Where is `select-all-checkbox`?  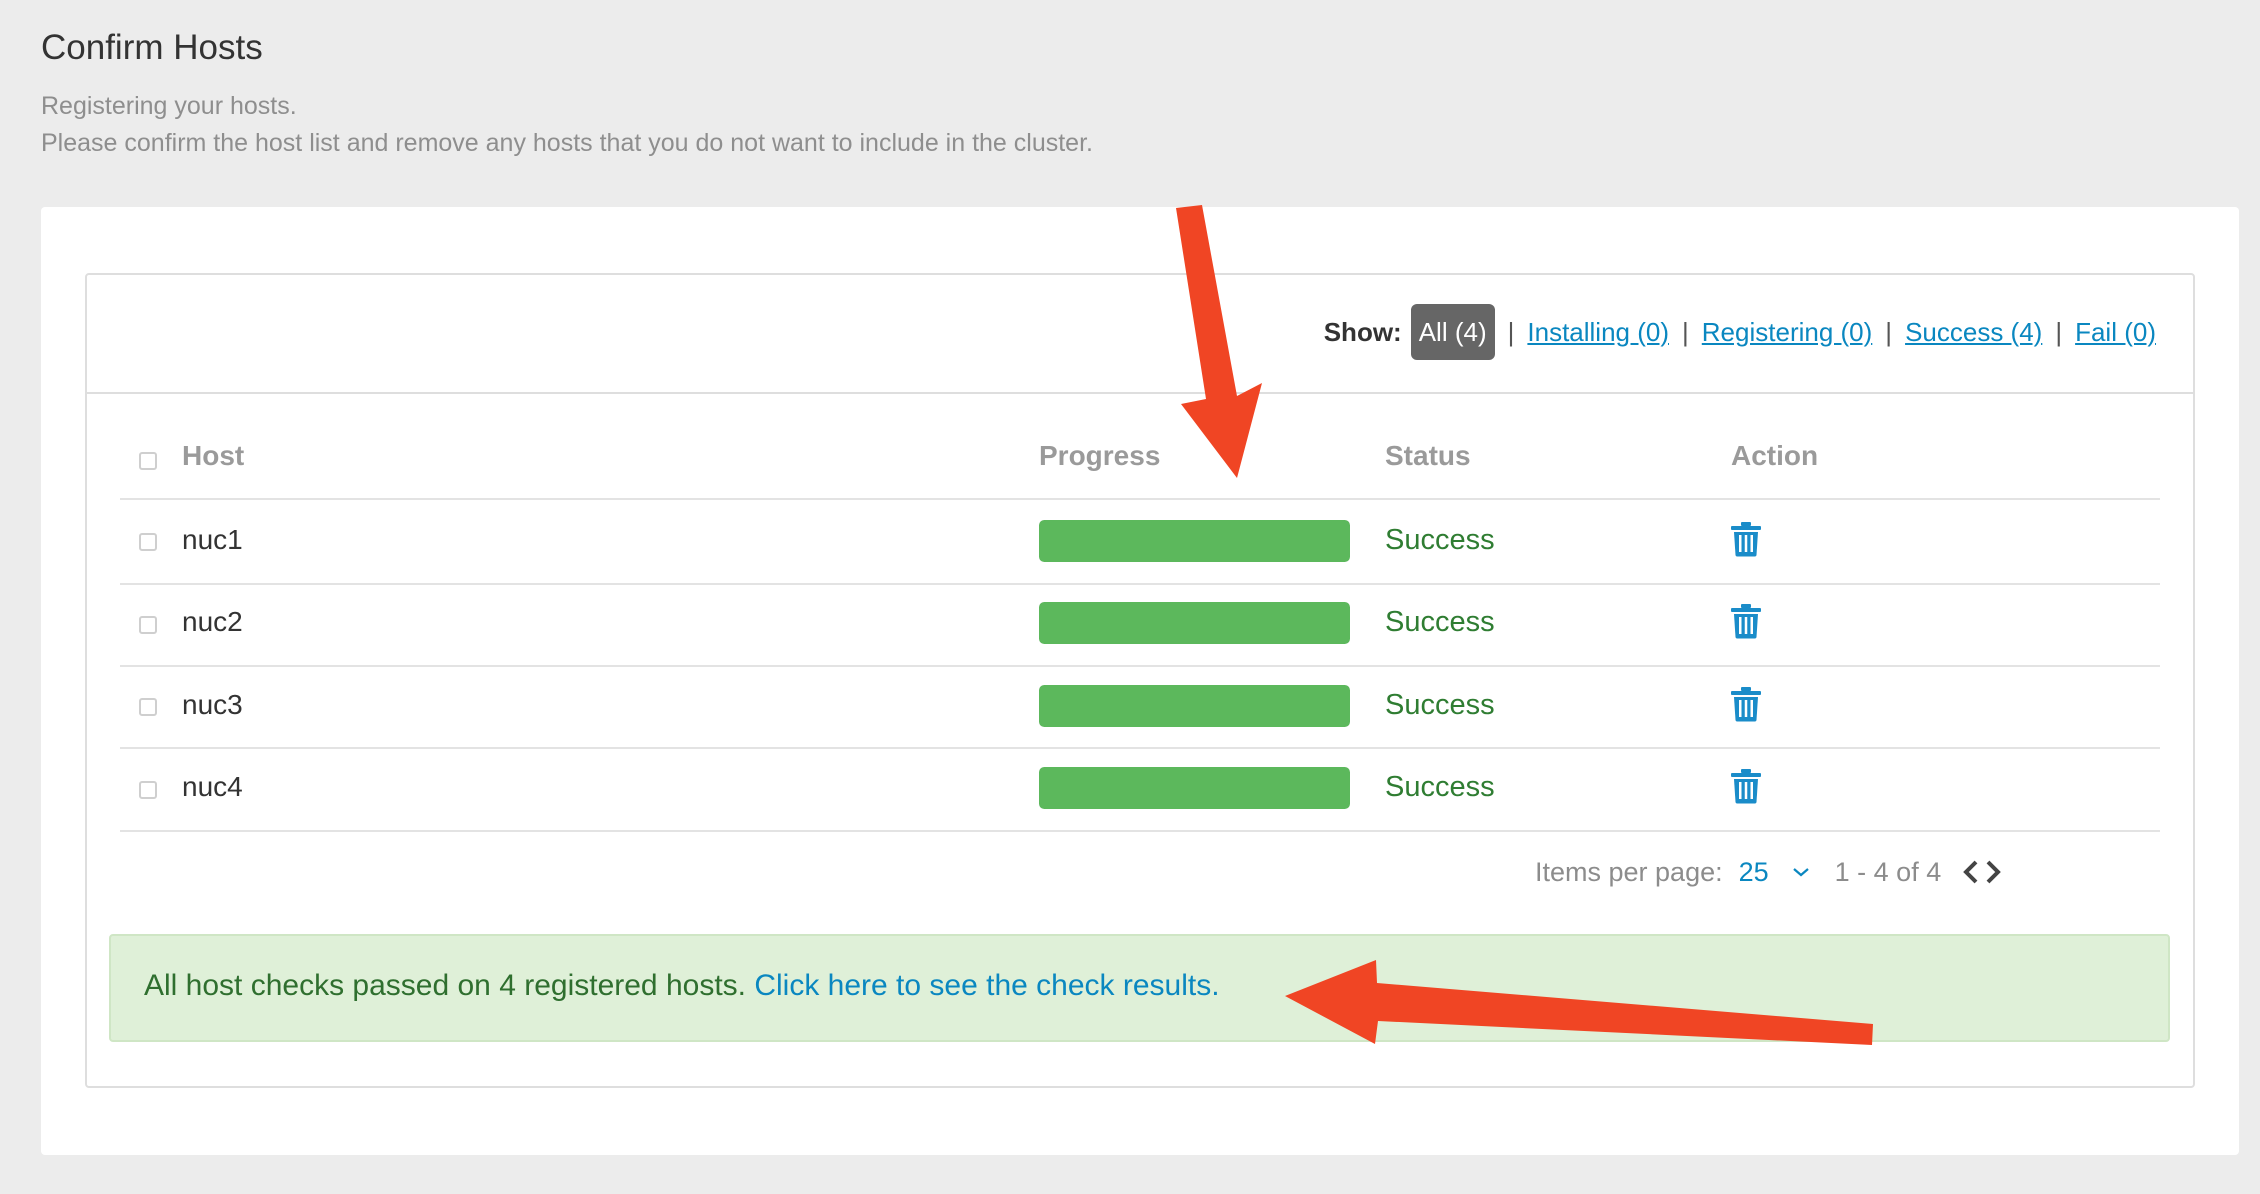
select-all-checkbox is located at coordinates (148, 461).